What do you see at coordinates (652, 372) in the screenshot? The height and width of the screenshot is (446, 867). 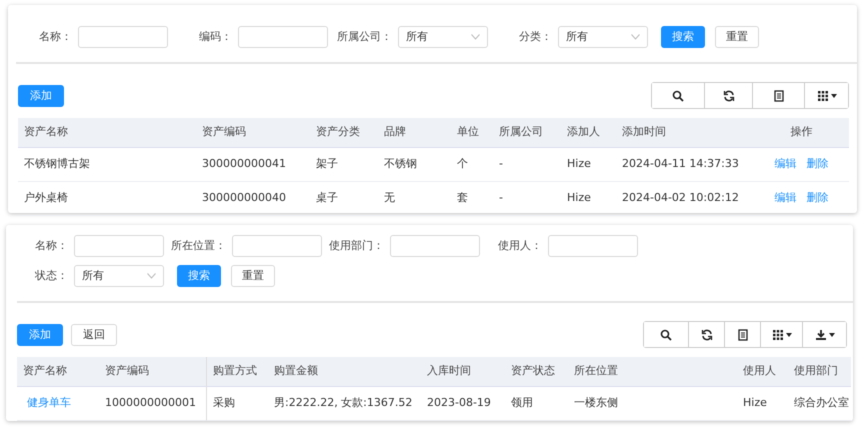 I see `column-header: 所在位置` at bounding box center [652, 372].